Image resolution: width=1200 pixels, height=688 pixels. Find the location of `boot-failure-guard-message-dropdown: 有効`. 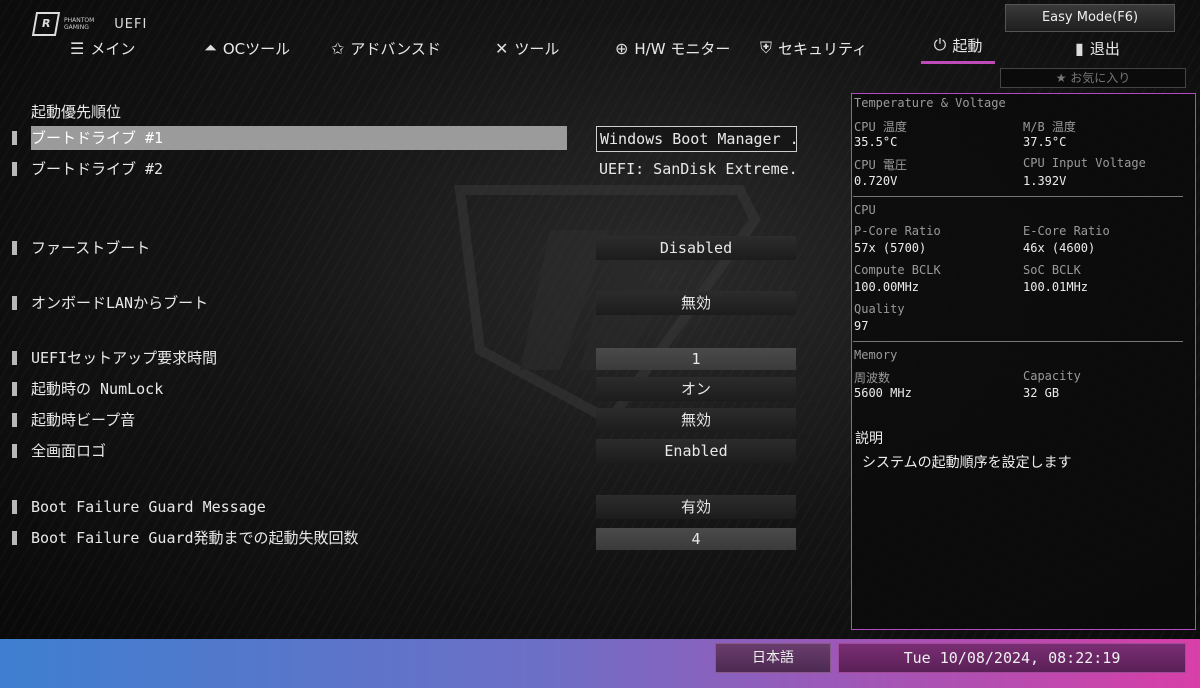

boot-failure-guard-message-dropdown: 有効 is located at coordinates (696, 507).